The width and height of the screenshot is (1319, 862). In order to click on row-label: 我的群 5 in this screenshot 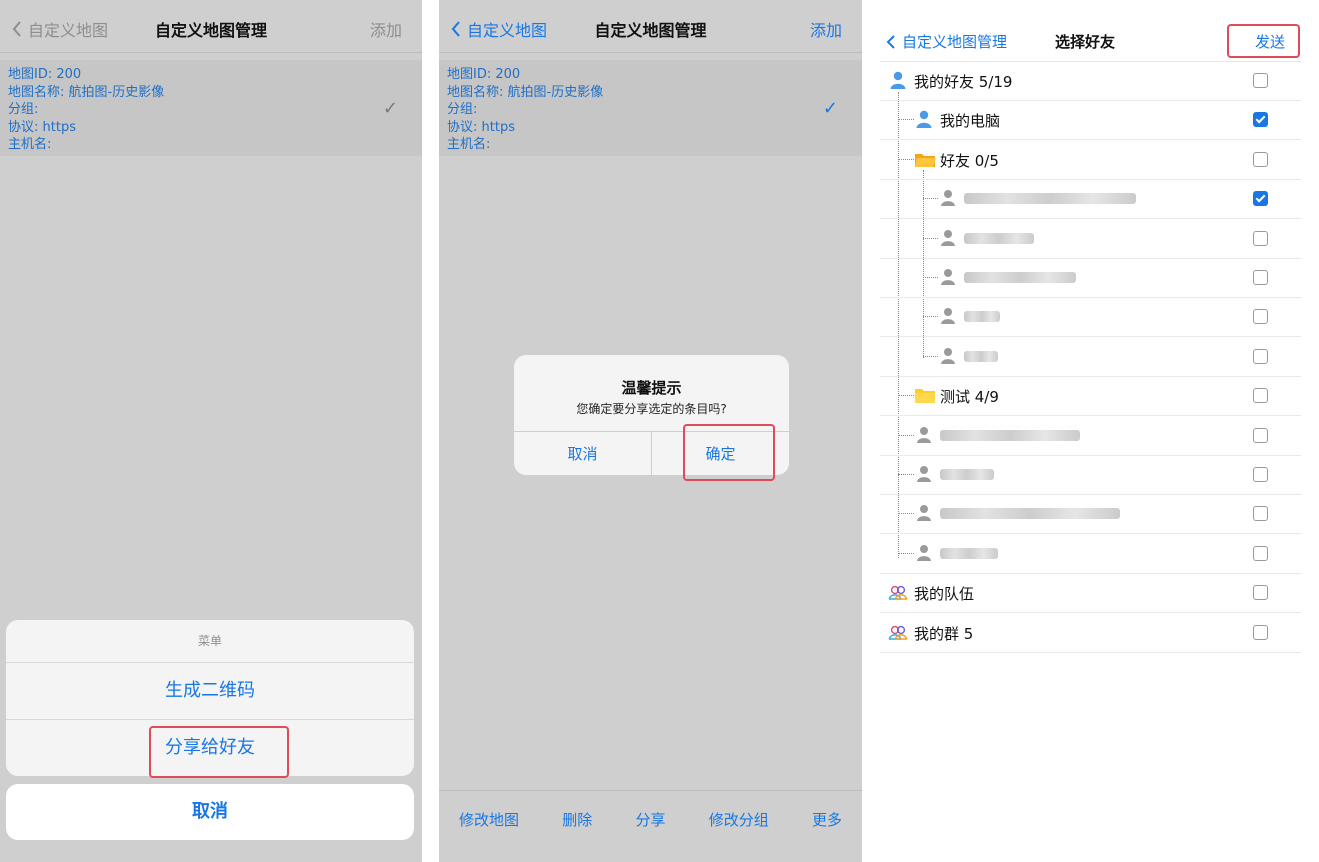, I will do `click(944, 633)`.